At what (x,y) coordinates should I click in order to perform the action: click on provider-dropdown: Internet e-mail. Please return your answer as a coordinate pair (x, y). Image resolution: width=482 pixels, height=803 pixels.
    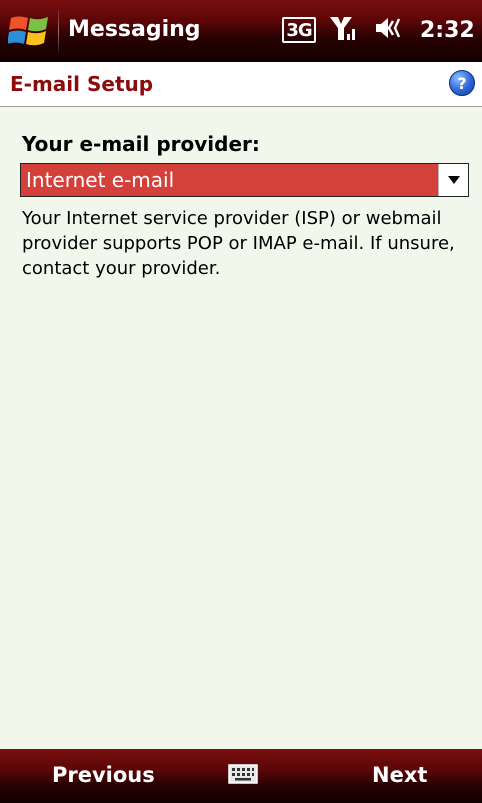
    Looking at the image, I should click on (244, 180).